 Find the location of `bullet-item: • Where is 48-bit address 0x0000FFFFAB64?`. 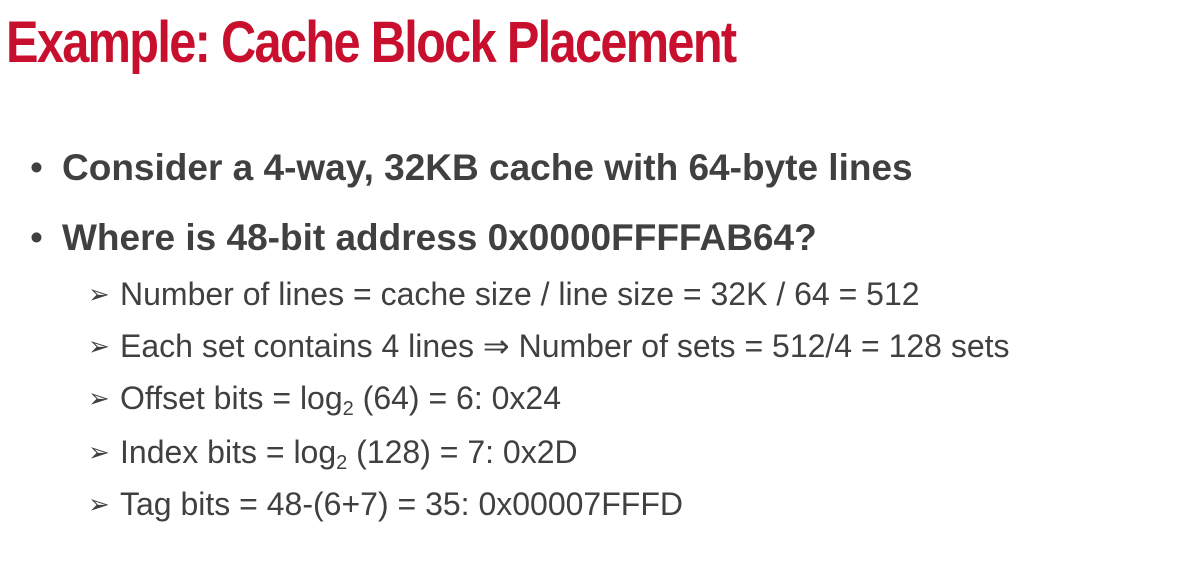

bullet-item: • Where is 48-bit address 0x0000FFFFAB64? is located at coordinates (423, 238).